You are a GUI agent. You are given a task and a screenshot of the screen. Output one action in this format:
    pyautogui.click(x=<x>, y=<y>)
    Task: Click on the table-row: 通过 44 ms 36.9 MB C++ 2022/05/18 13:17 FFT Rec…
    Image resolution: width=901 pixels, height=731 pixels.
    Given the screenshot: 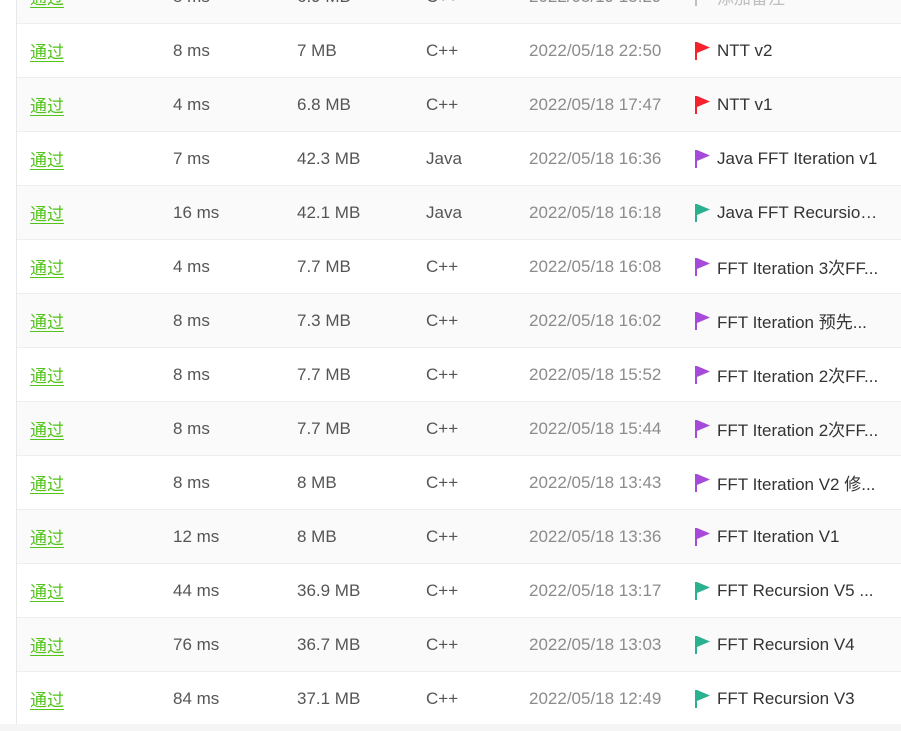 What is the action you would take?
    pyautogui.click(x=459, y=591)
    